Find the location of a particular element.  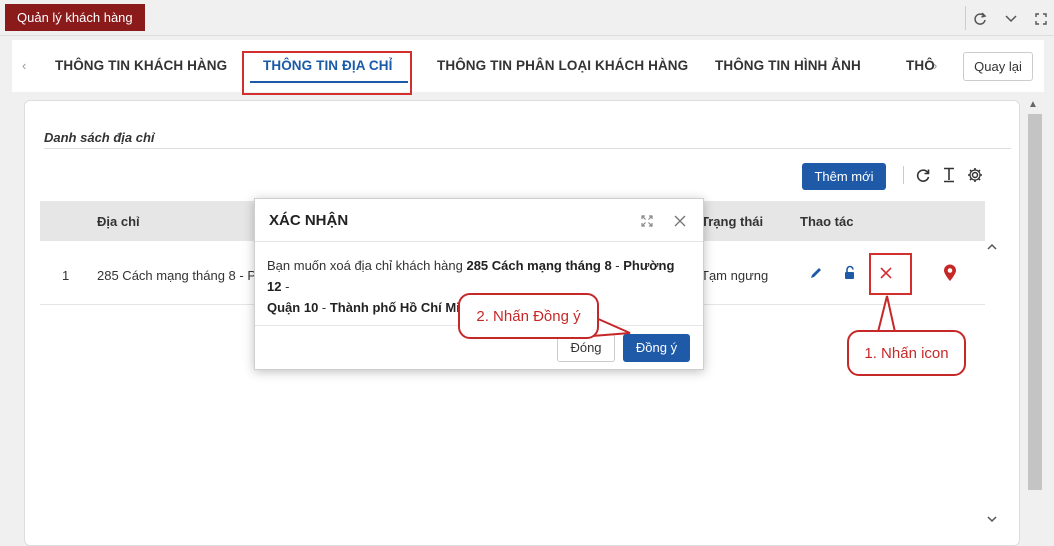

highlight-box-tab is located at coordinates (327, 73).